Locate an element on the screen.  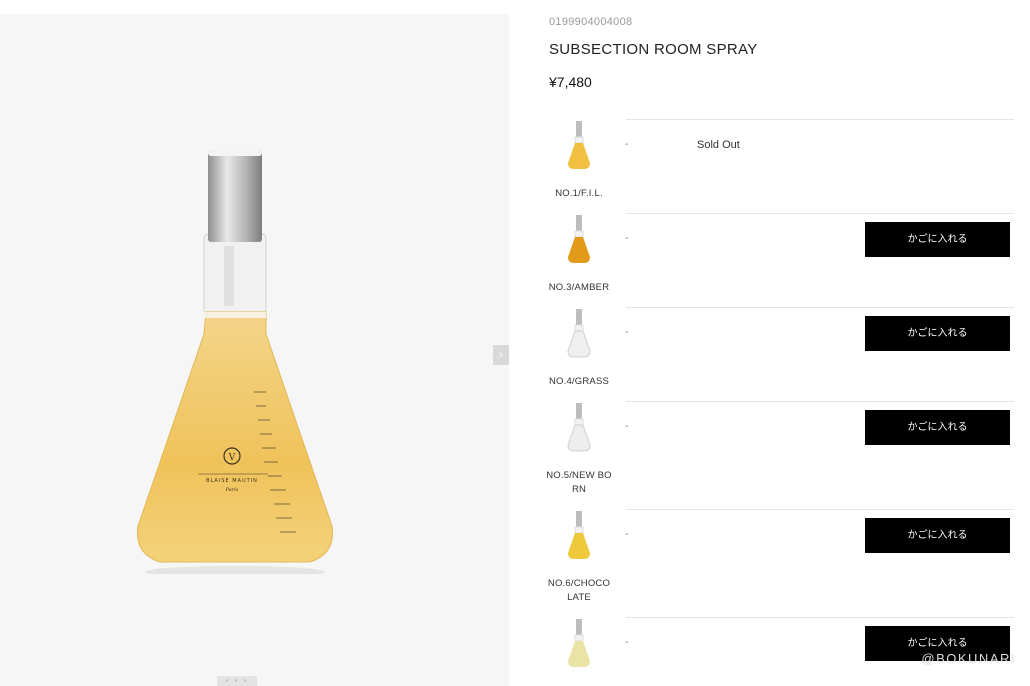
watermark-text: @BOKUNARI is located at coordinates (968, 658).